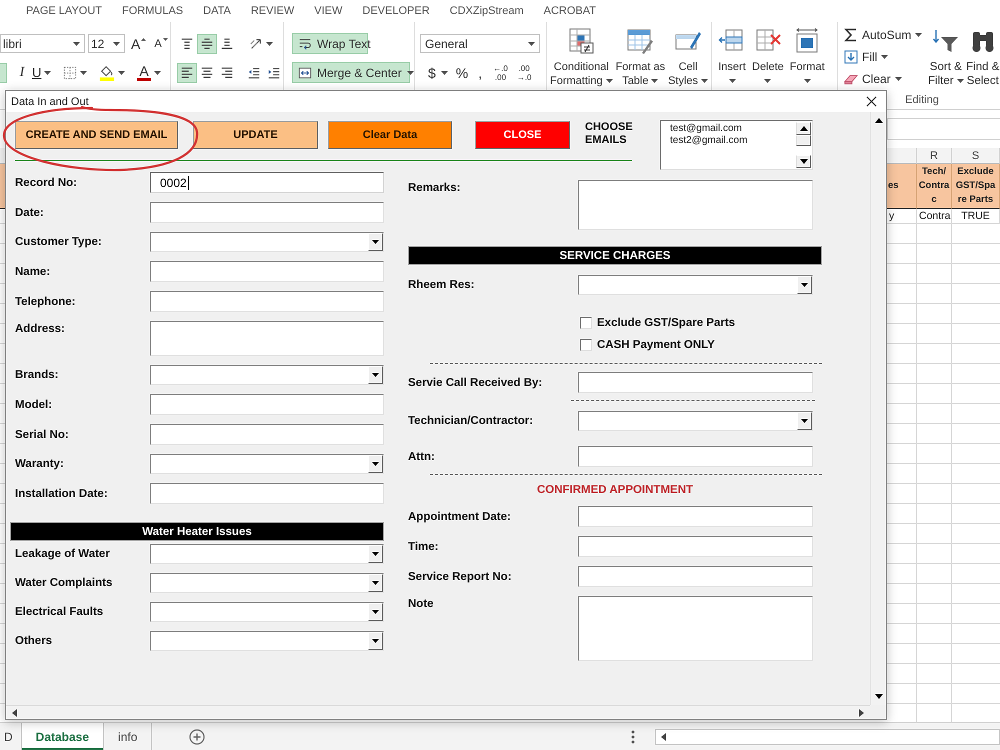  Describe the element at coordinates (886, 35) in the screenshot. I see `ribbon-button: AutoSum` at that location.